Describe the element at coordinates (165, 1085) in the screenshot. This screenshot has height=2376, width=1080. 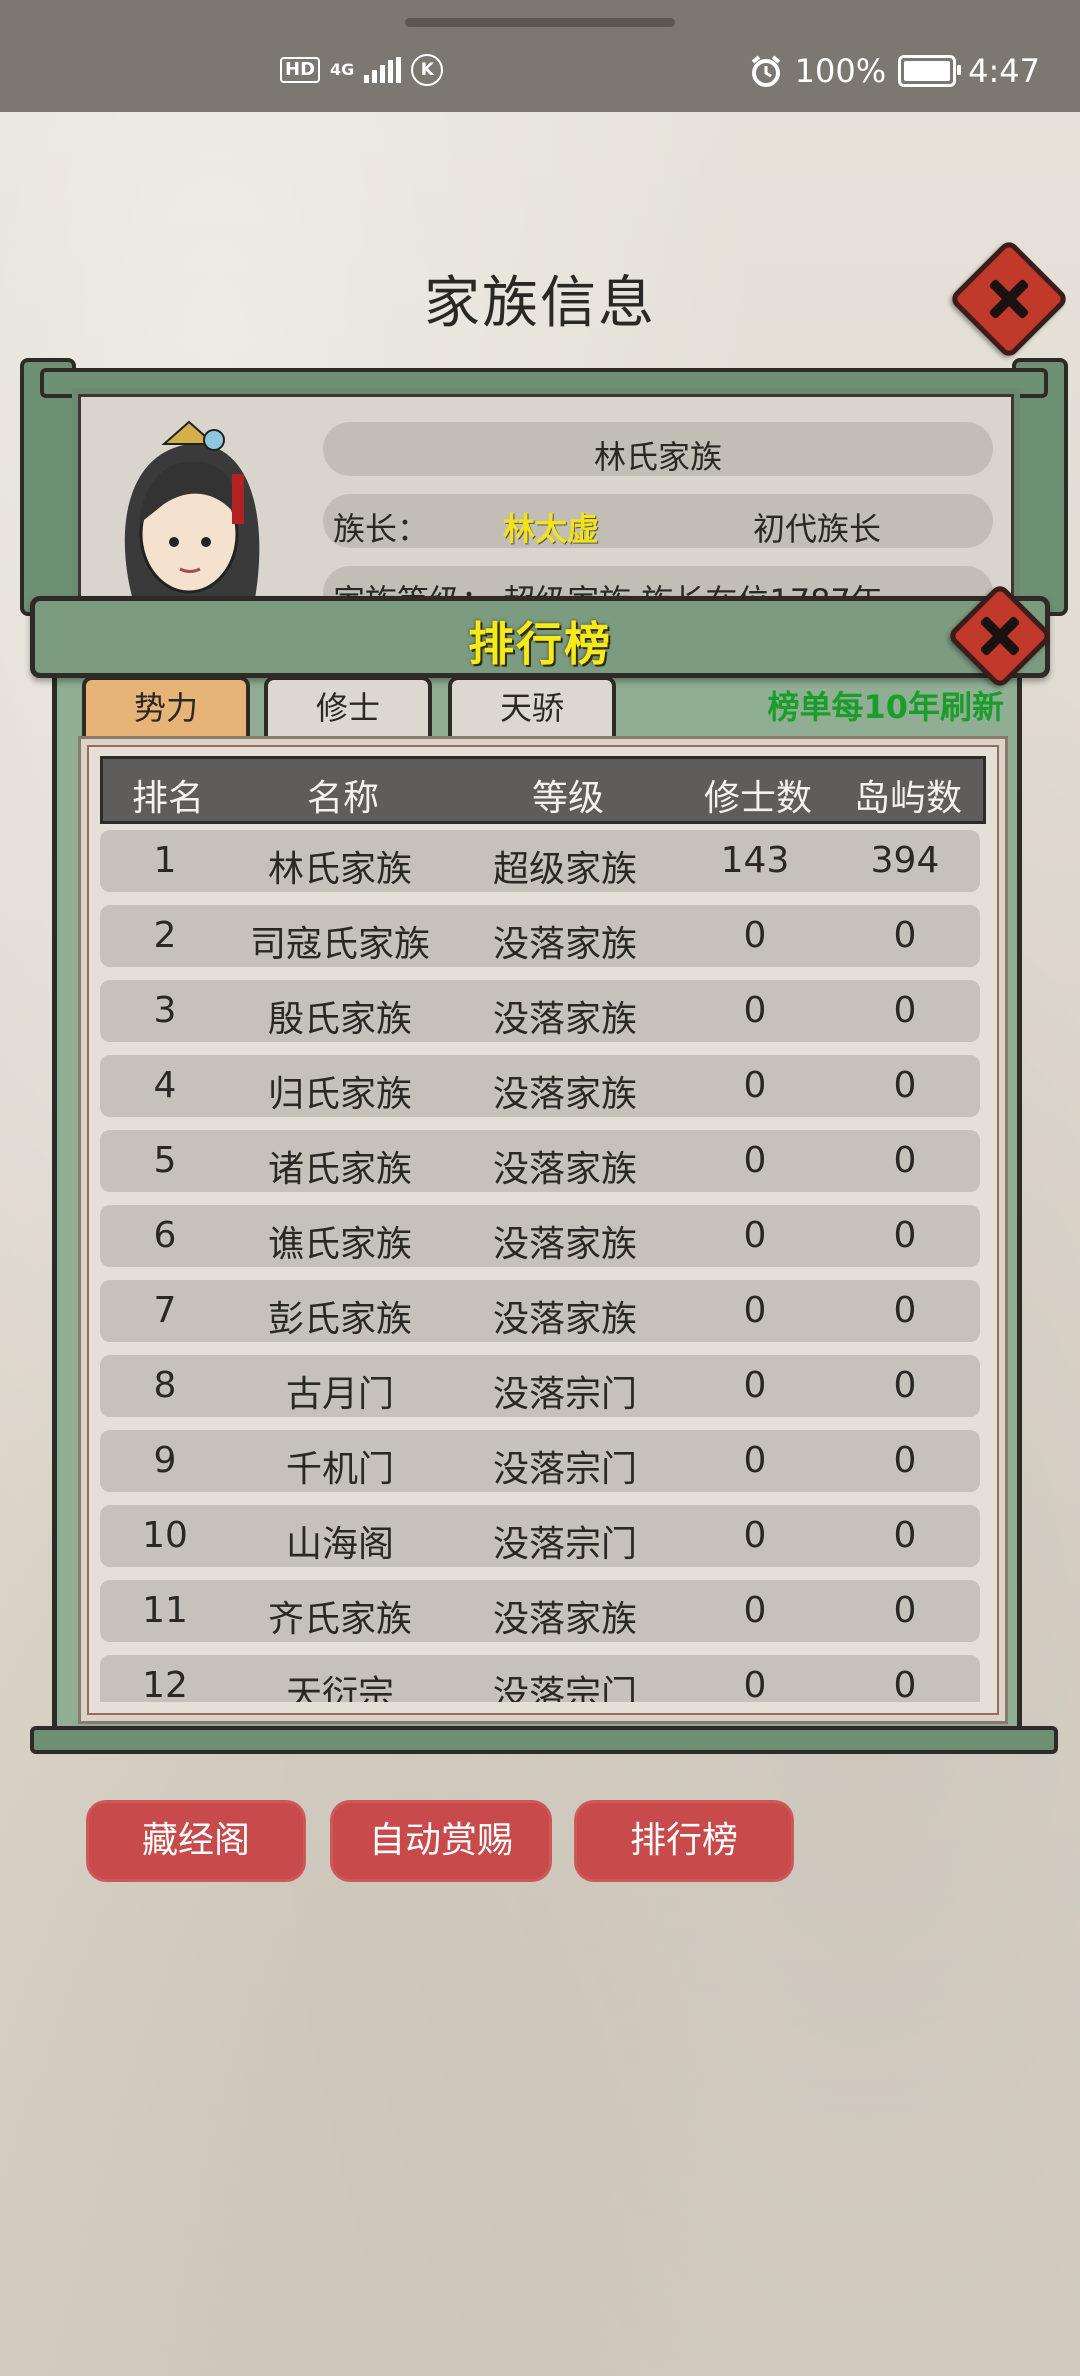
I see `row-rank: 4` at that location.